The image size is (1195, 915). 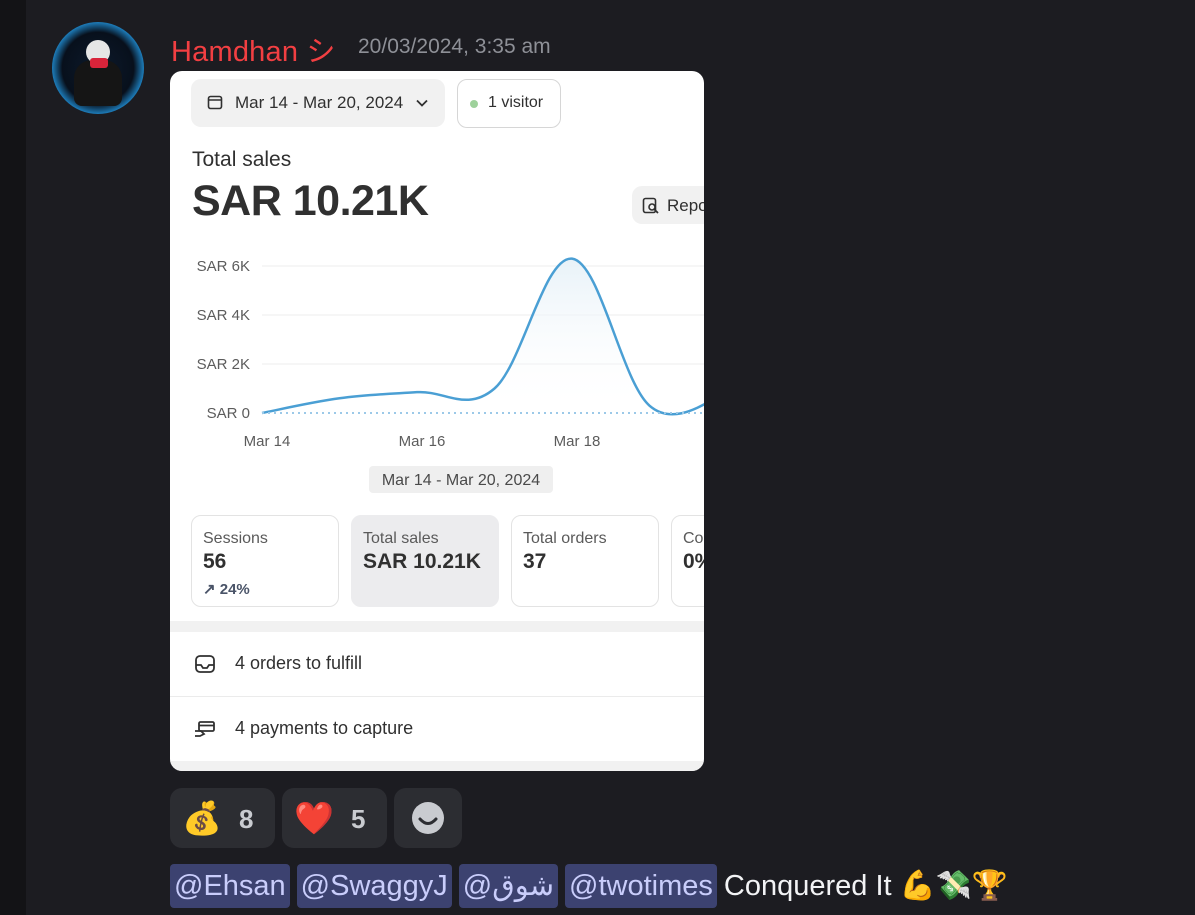 I want to click on kpi-label: Conversion rate, so click(x=693, y=538).